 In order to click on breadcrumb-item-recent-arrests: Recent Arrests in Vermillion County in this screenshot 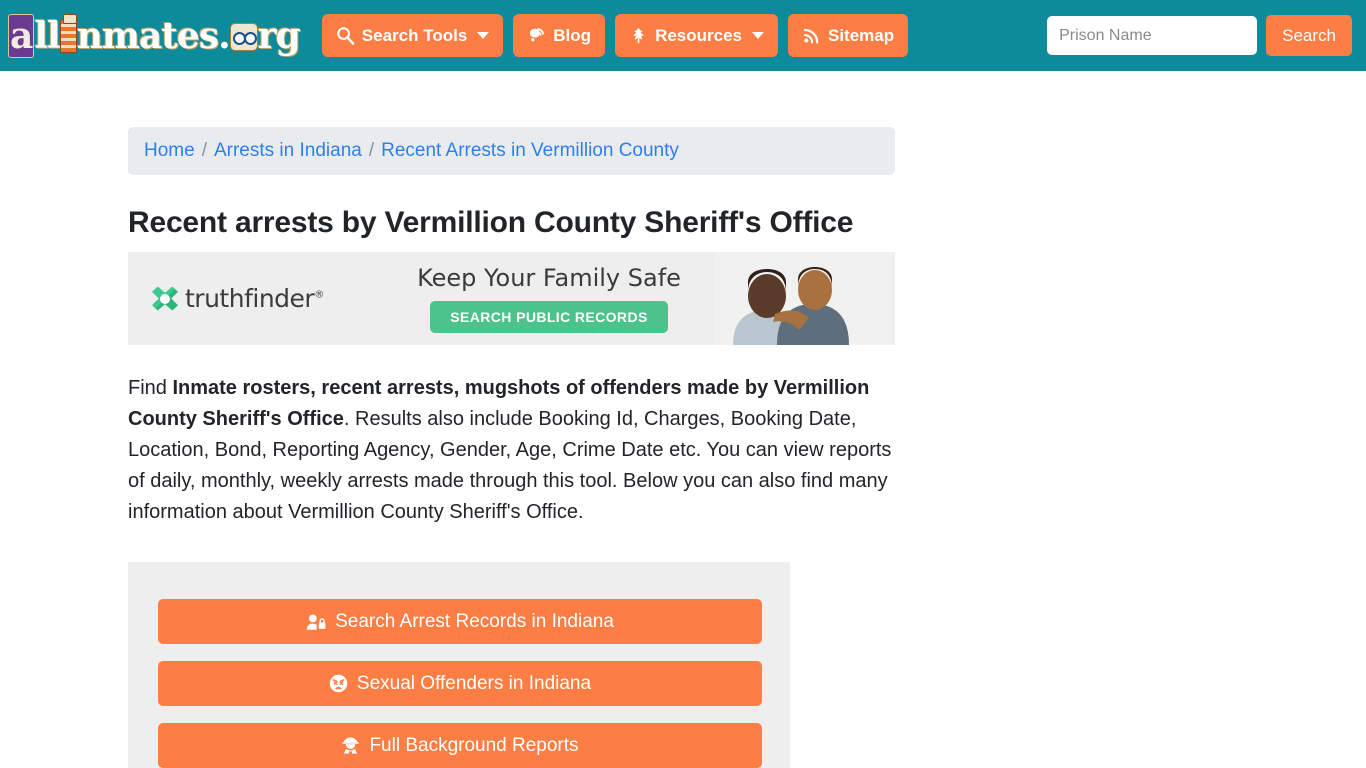, I will do `click(530, 151)`.